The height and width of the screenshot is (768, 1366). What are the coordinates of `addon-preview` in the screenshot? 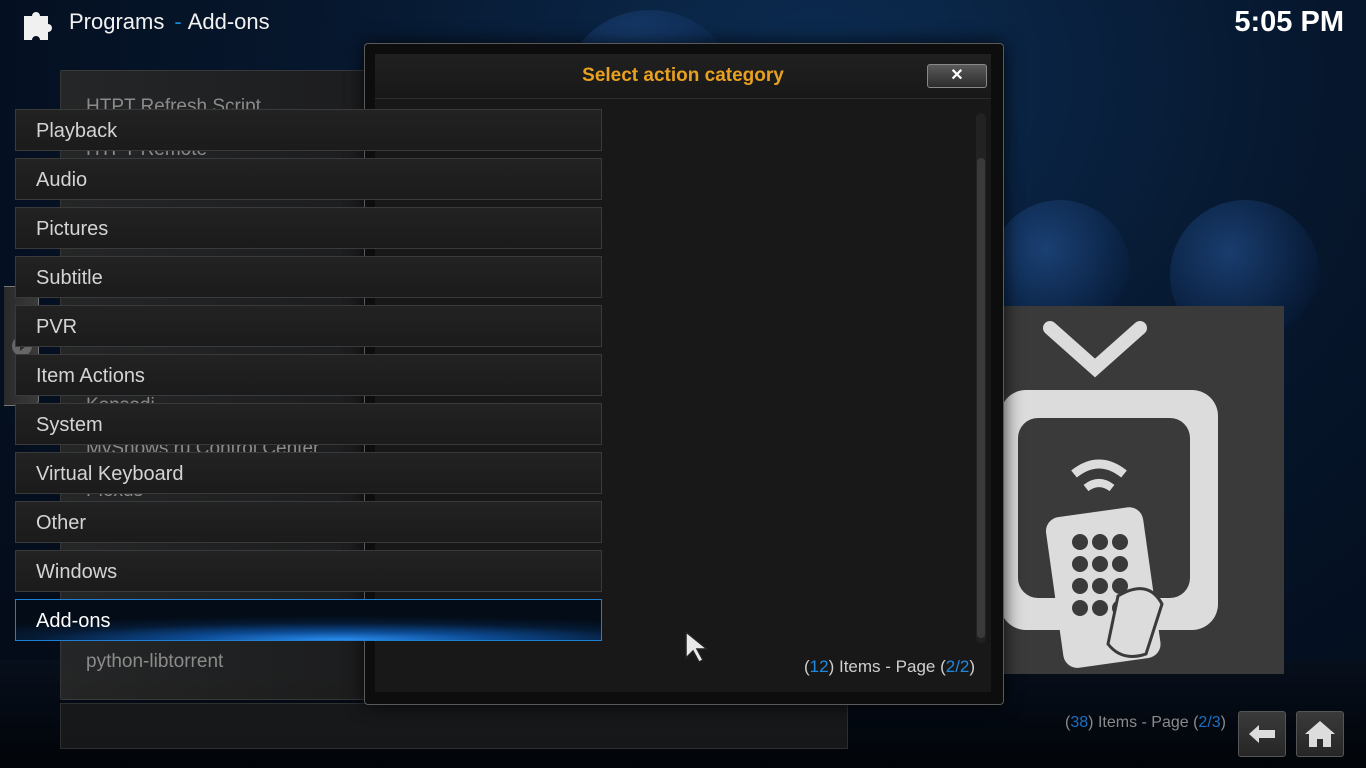 It's located at (1142, 490).